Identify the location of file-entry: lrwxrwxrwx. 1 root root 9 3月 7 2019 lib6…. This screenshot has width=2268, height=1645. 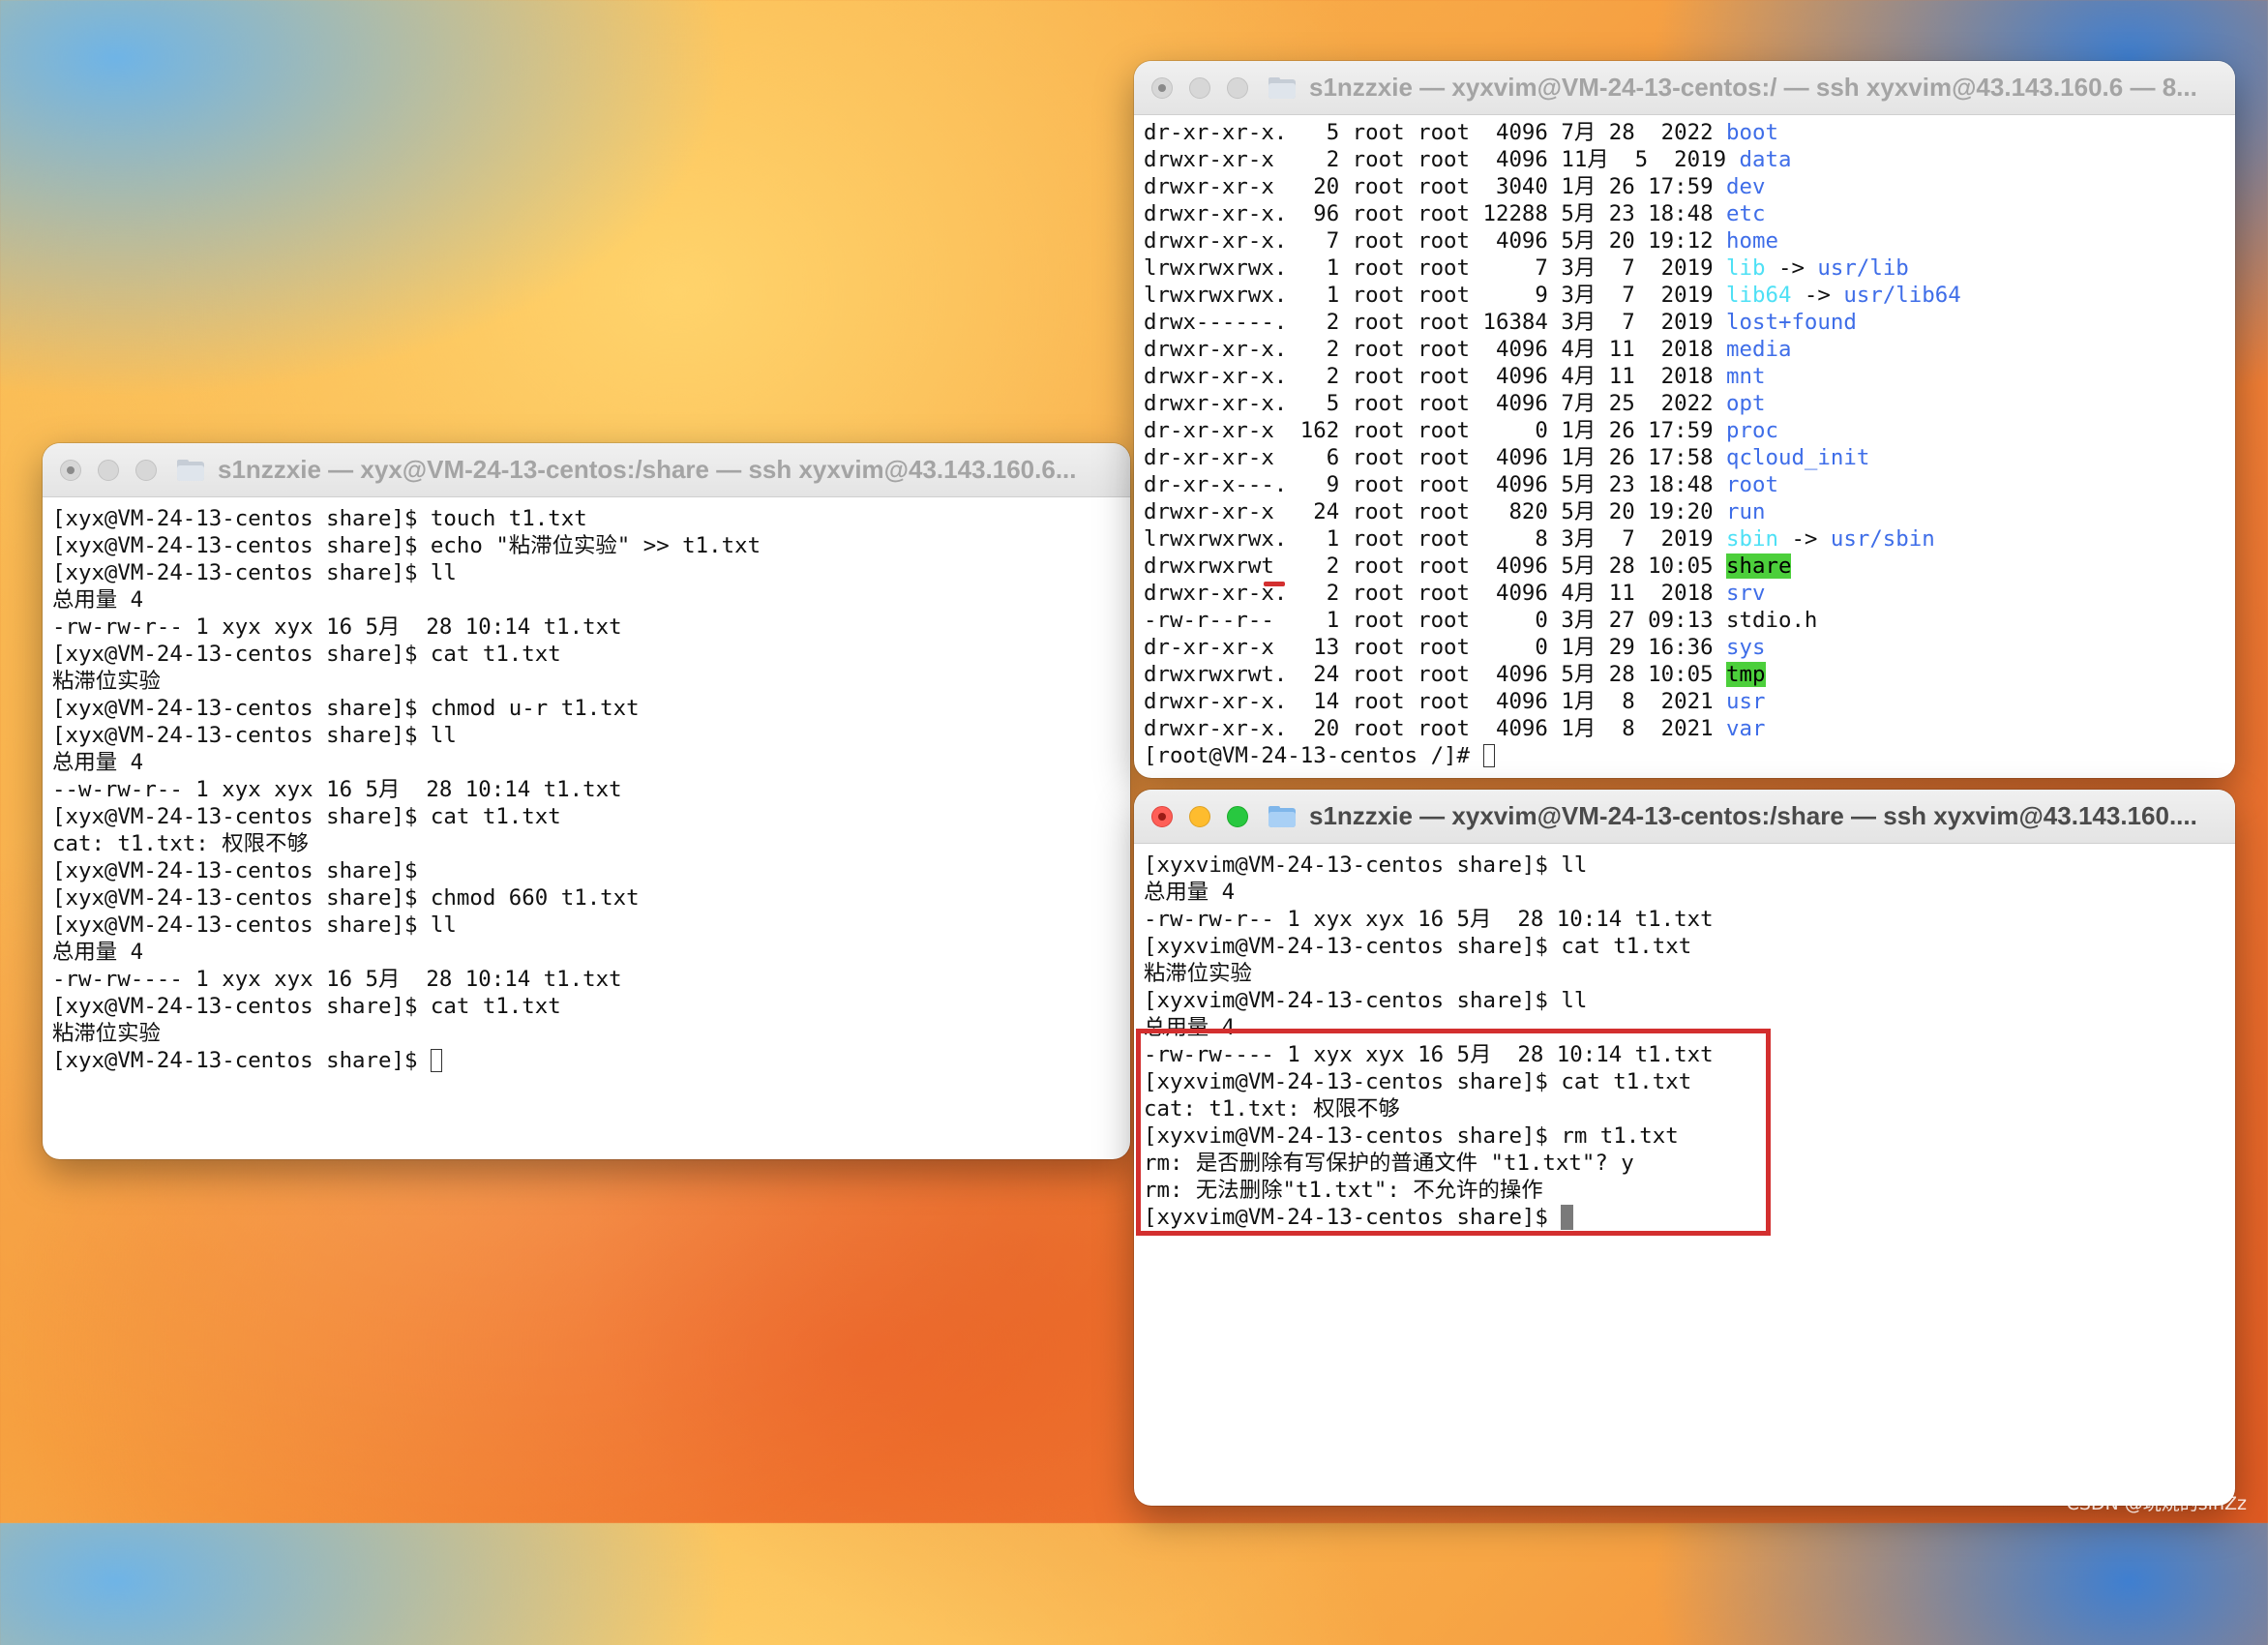
(1689, 295).